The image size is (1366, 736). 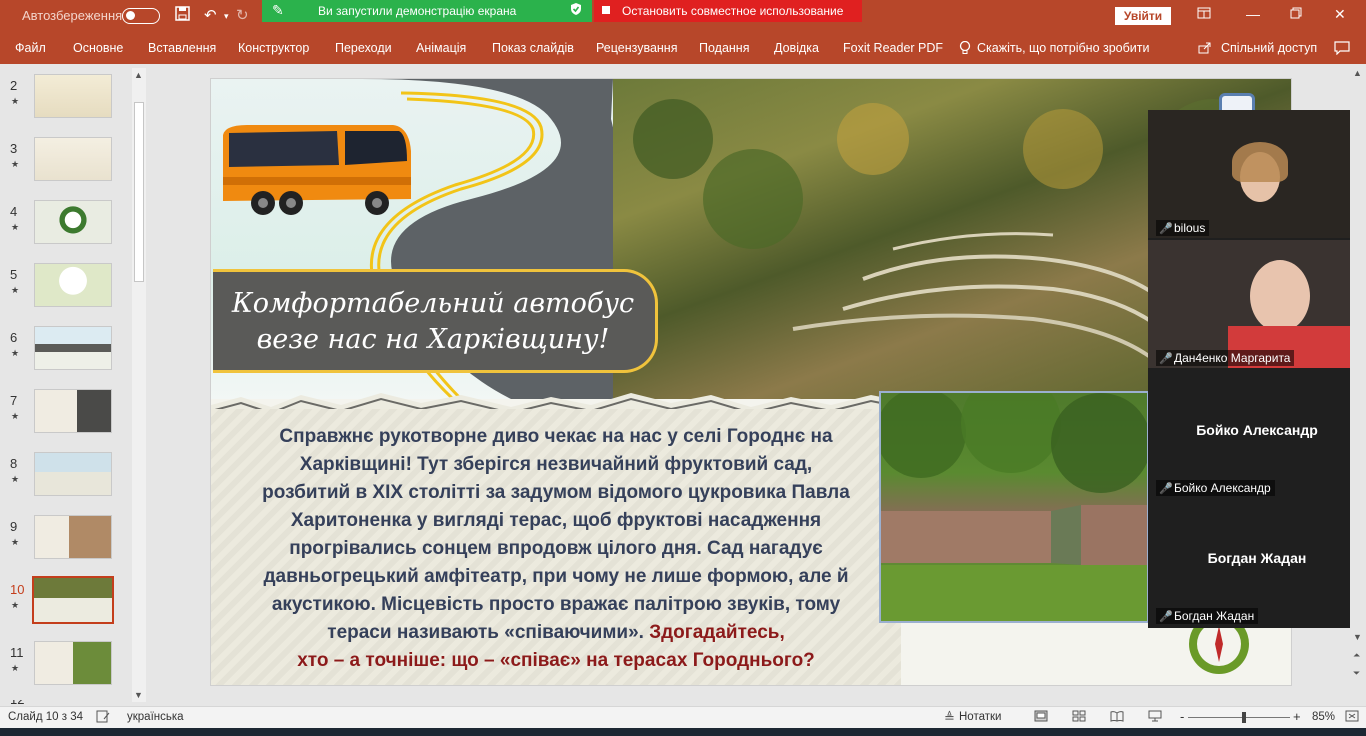 What do you see at coordinates (1269, 48) in the screenshot?
I see `share-button: Спільний доступ` at bounding box center [1269, 48].